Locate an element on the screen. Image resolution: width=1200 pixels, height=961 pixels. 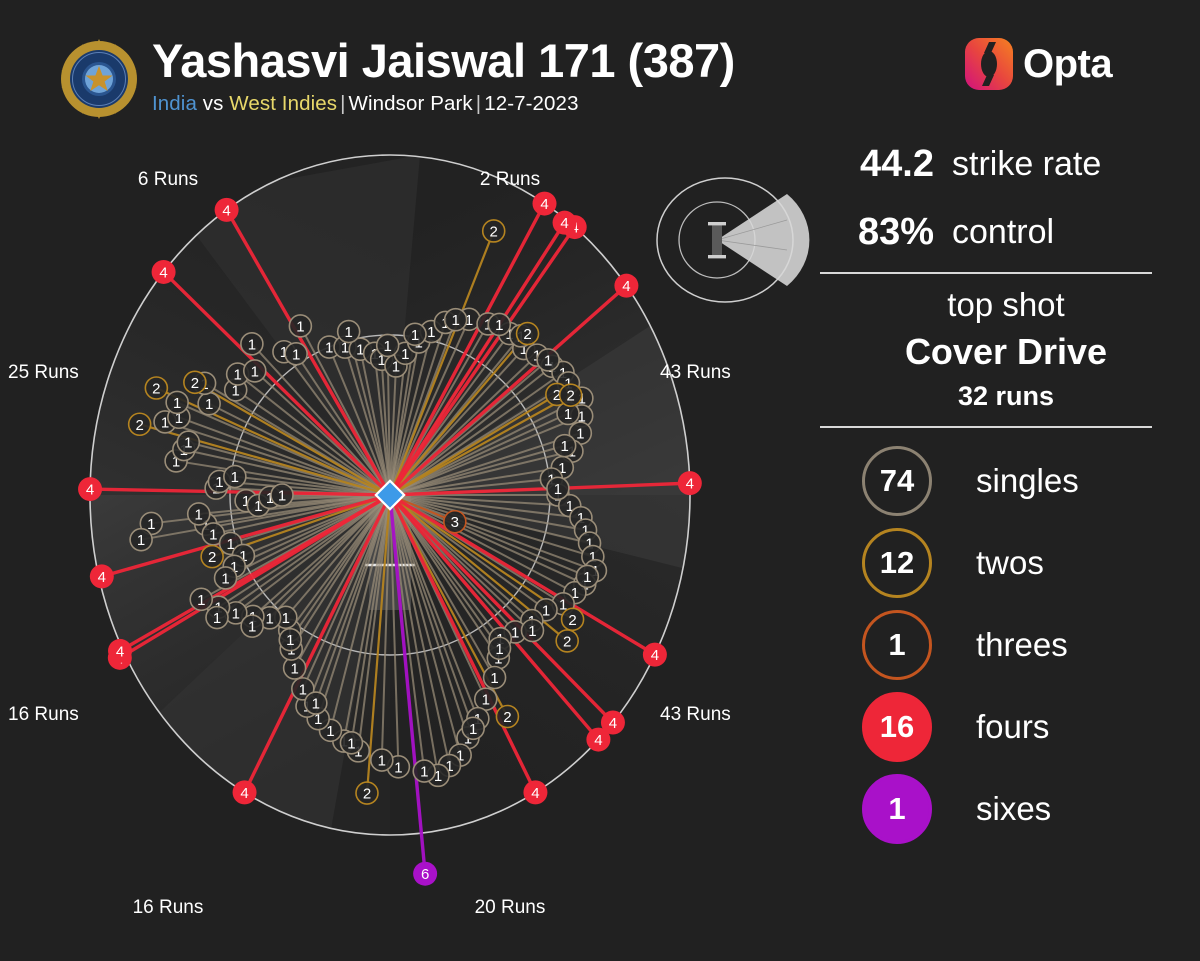
legend-row-sixes: 1 sixes is located at coordinates (1006, 809).